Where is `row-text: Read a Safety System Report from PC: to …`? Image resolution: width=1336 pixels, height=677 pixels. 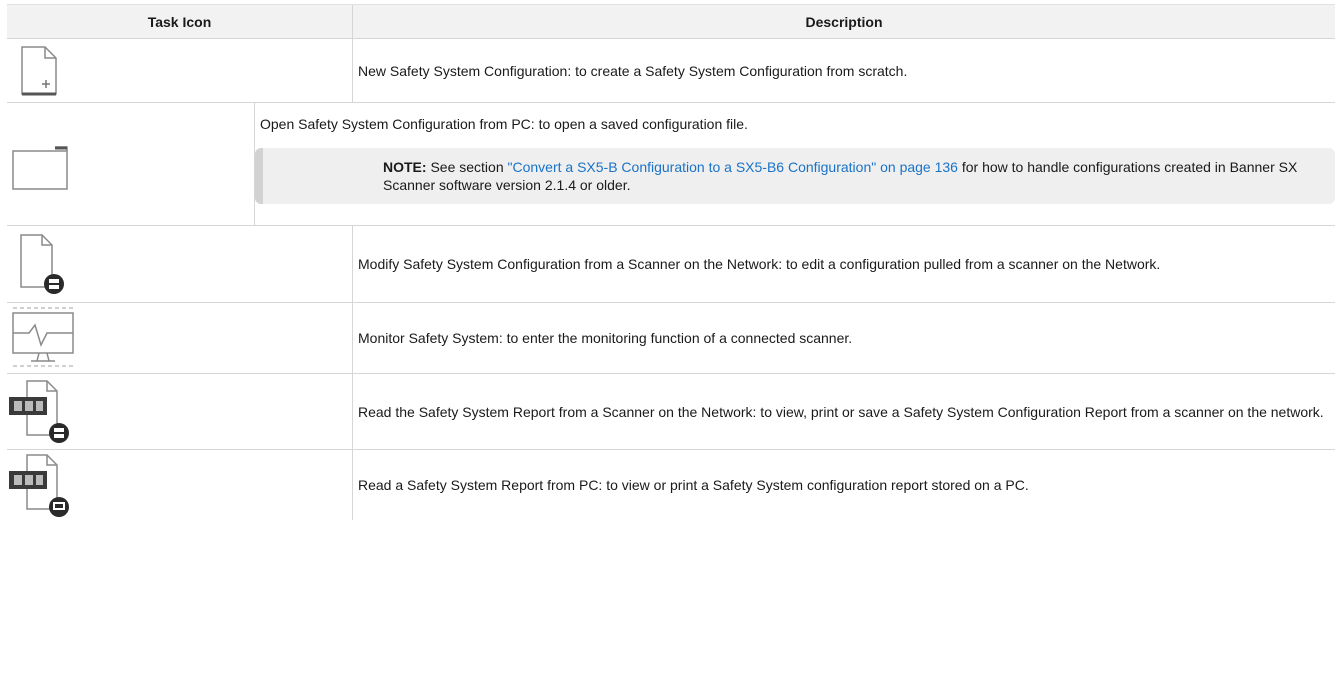 row-text: Read a Safety System Report from PC: to … is located at coordinates (693, 485).